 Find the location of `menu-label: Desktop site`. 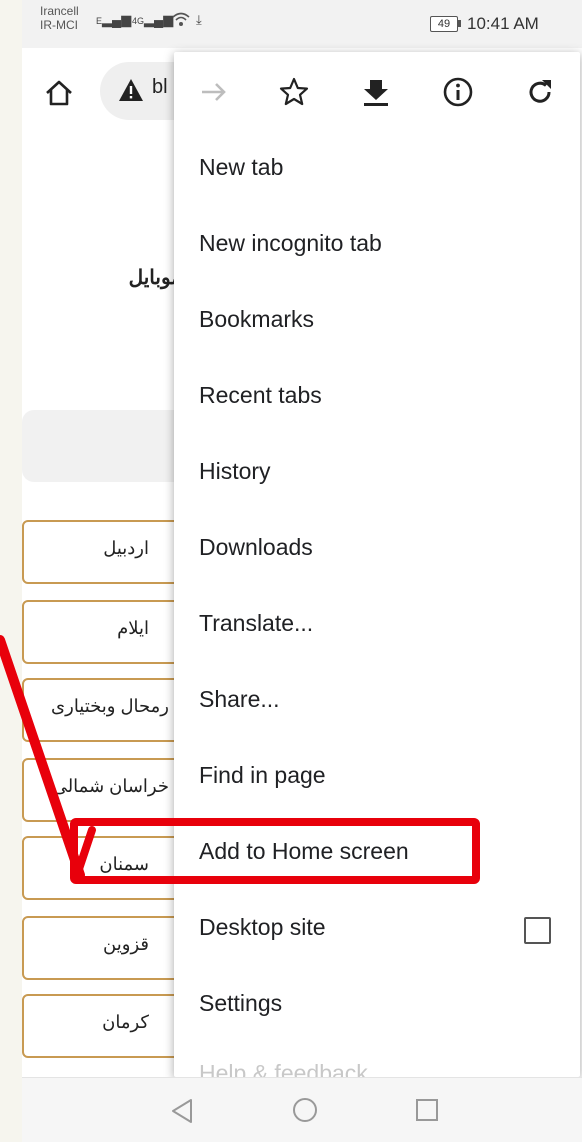

menu-label: Desktop site is located at coordinates (262, 927).